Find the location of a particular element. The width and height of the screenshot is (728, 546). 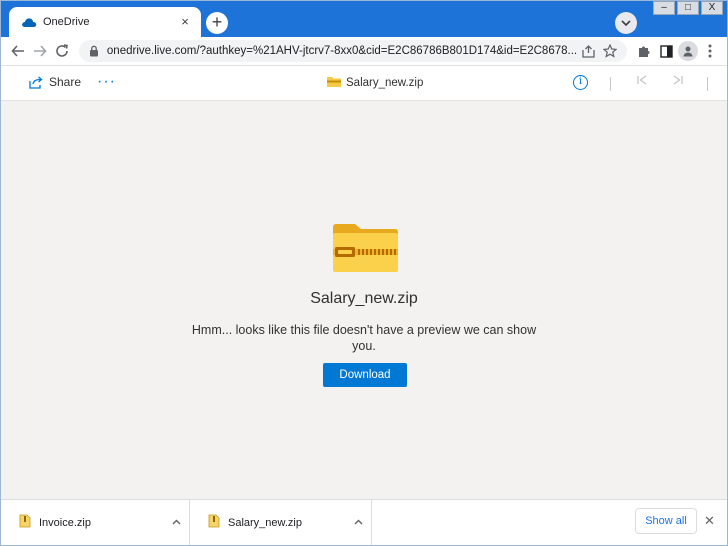

arrow-right-icon is located at coordinates (40, 51).